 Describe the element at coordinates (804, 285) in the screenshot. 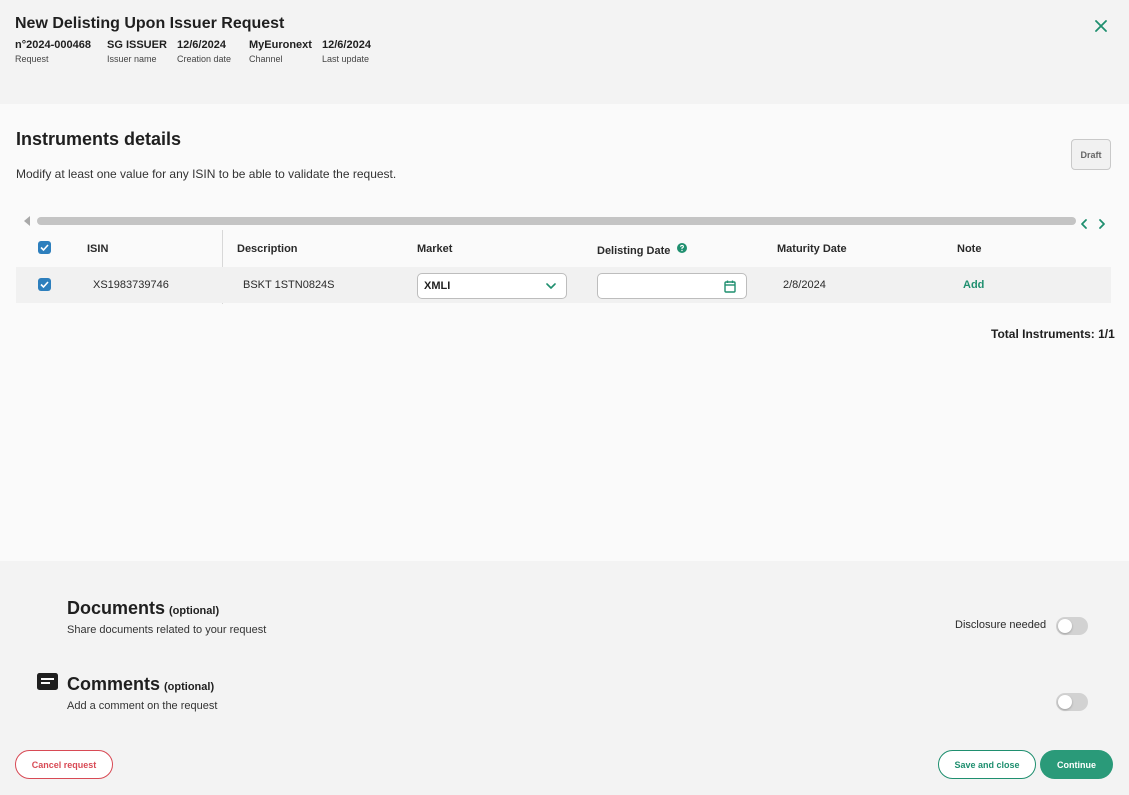

I see `row-maturity-date: 2/8/2024` at that location.